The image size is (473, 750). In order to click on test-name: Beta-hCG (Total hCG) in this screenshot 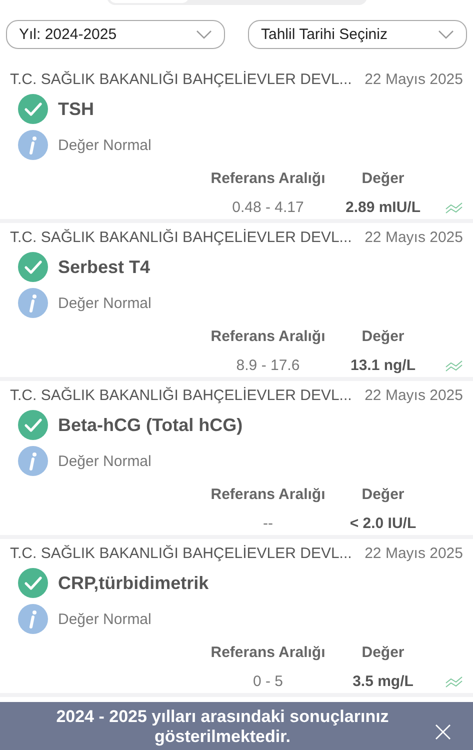, I will do `click(150, 425)`.